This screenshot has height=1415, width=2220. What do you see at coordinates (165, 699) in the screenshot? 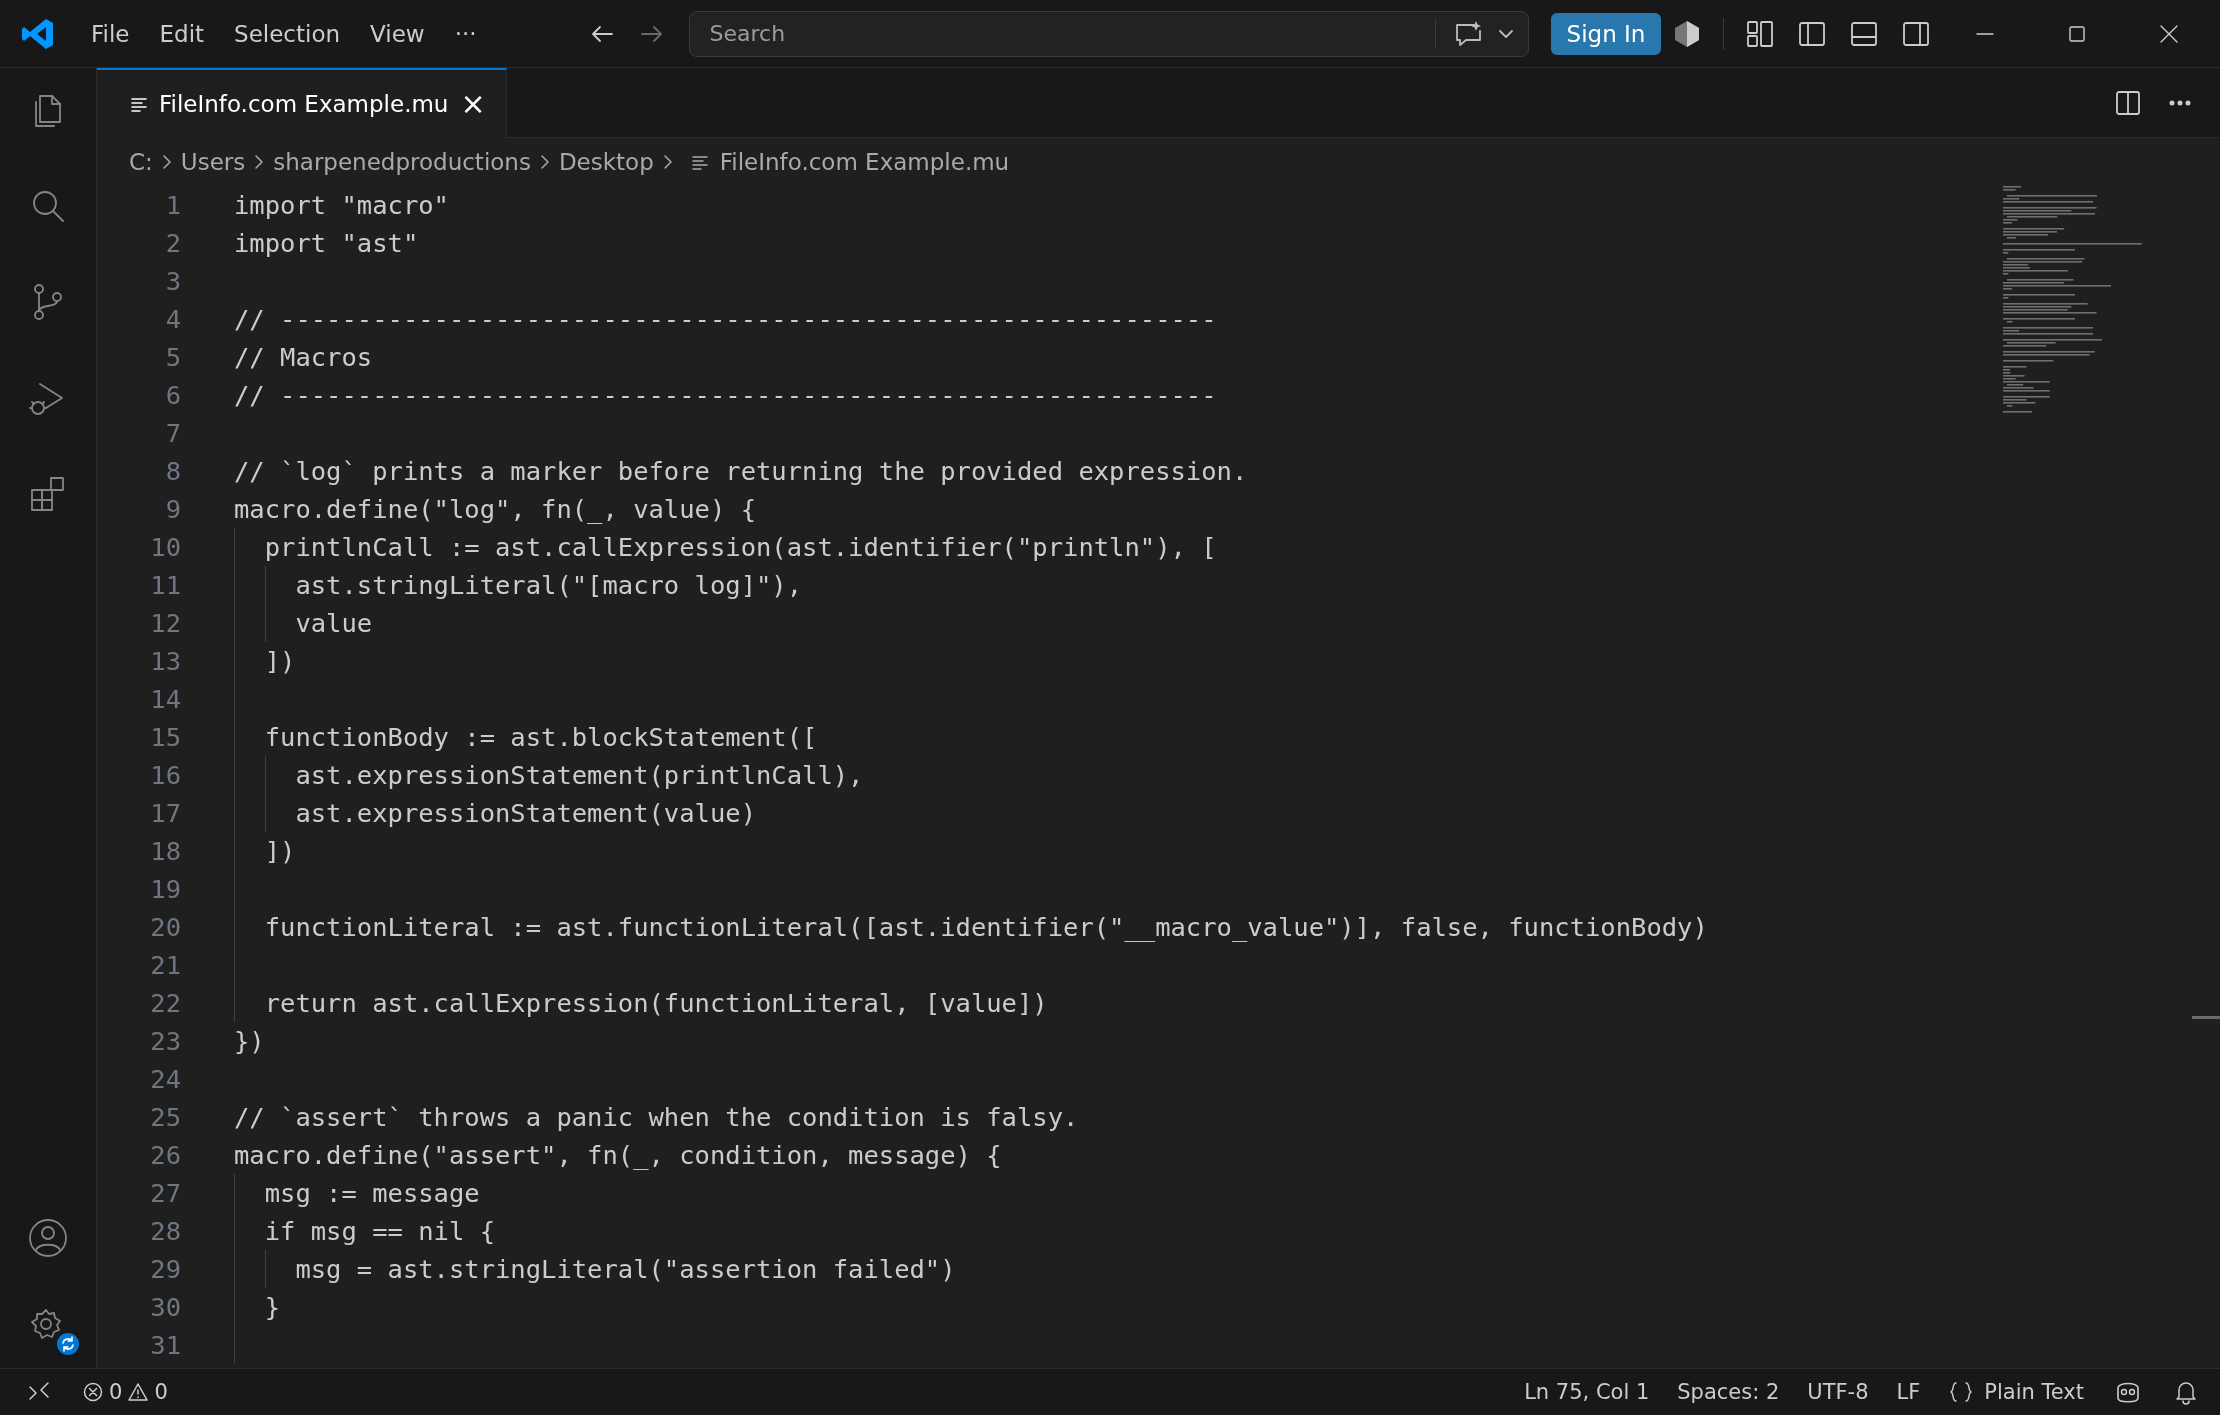
I see `line-number: 14` at bounding box center [165, 699].